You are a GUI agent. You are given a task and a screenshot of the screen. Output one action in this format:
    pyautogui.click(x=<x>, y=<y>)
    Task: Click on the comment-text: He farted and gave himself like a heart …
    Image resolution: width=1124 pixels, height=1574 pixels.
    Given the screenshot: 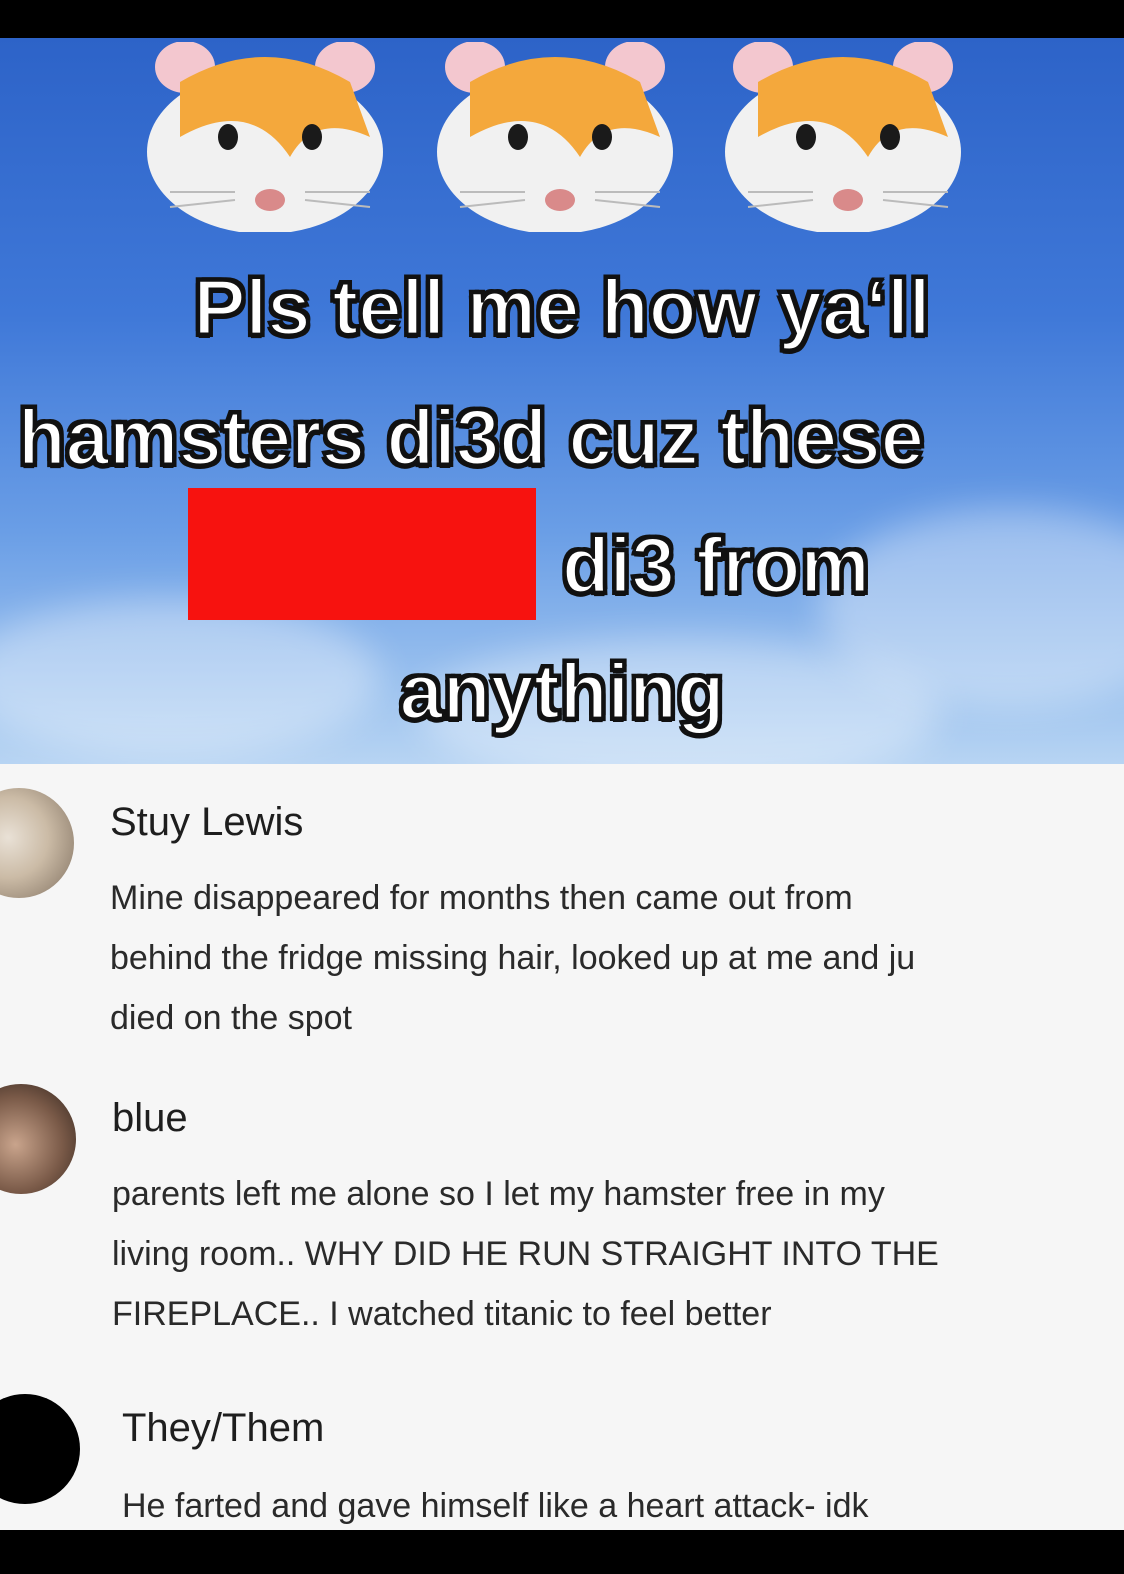 What is the action you would take?
    pyautogui.click(x=495, y=1506)
    